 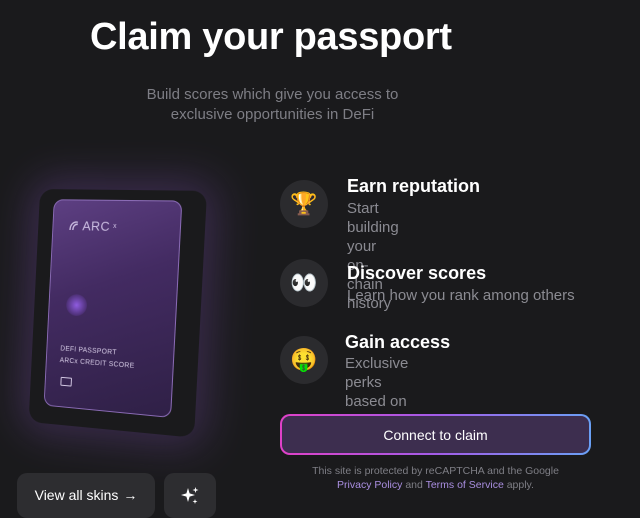 I want to click on recaptcha-and: and, so click(x=414, y=485).